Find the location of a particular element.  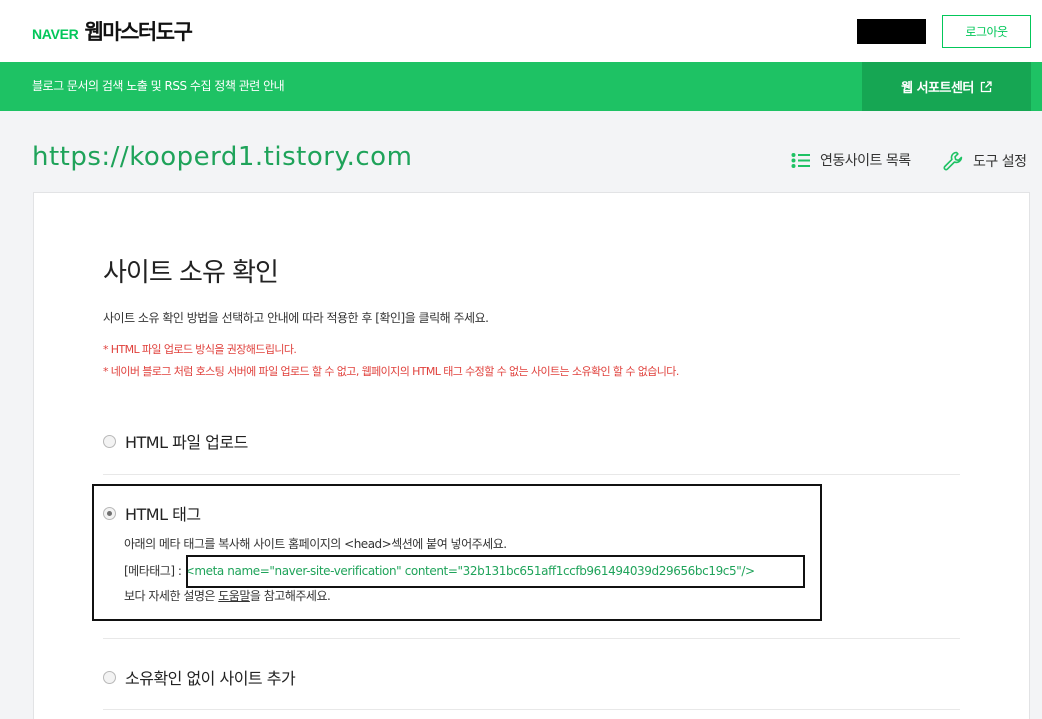

option-add-without-verification: 소유확인 없이 사이트 추가 is located at coordinates (199, 677).